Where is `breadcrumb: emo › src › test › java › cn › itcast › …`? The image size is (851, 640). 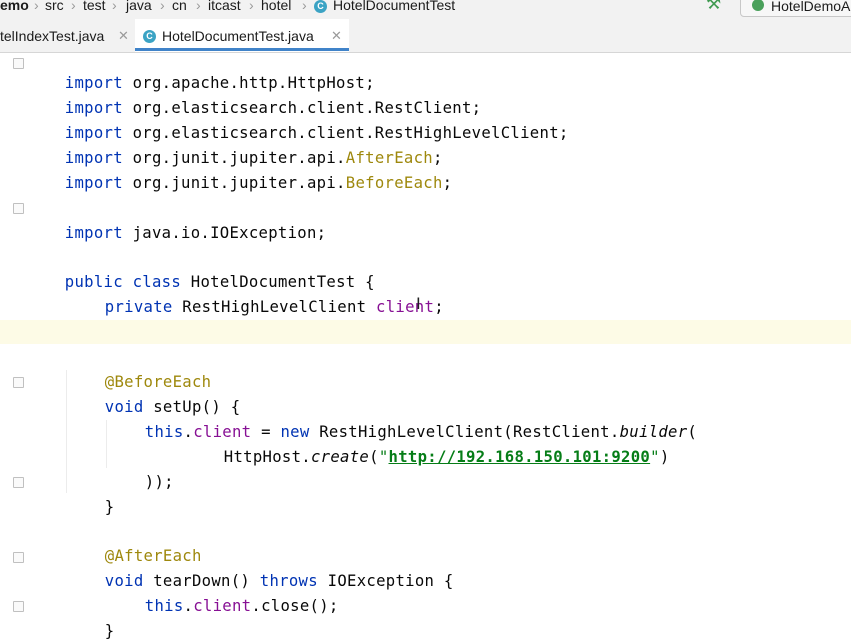
breadcrumb: emo › src › test › java › cn › itcast › … is located at coordinates (425, 9).